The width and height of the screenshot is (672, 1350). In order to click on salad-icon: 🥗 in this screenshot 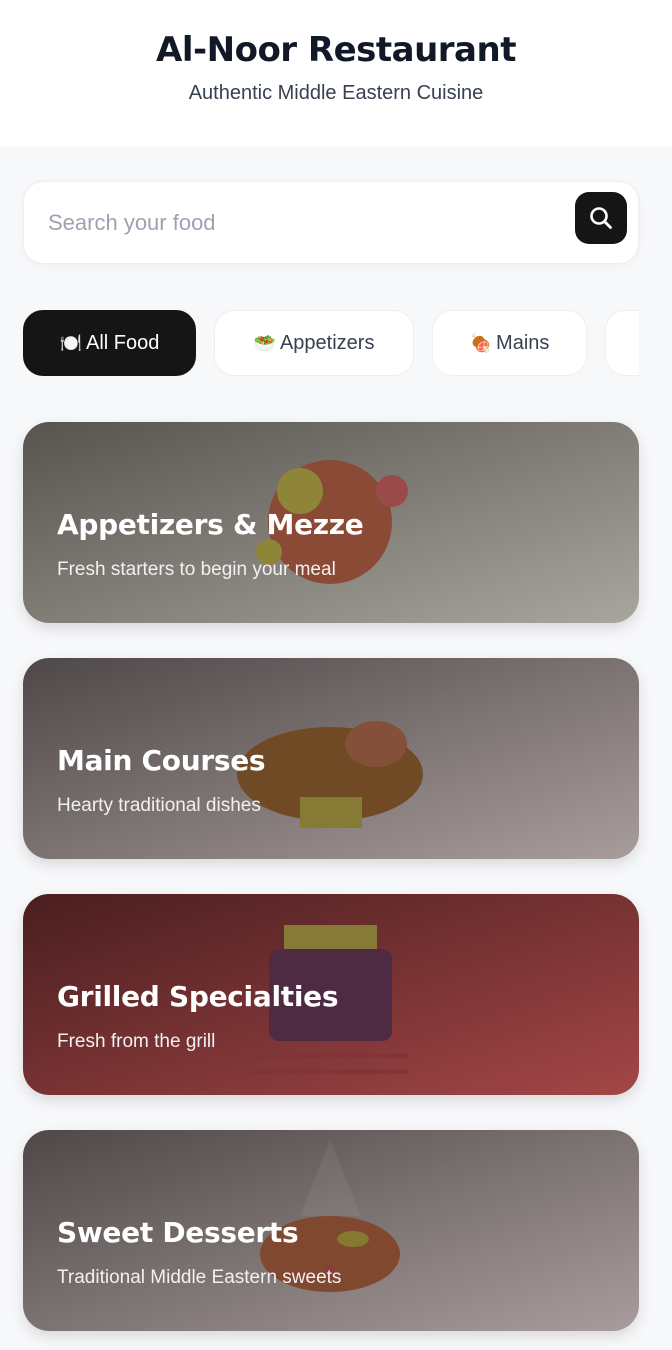, I will do `click(264, 342)`.